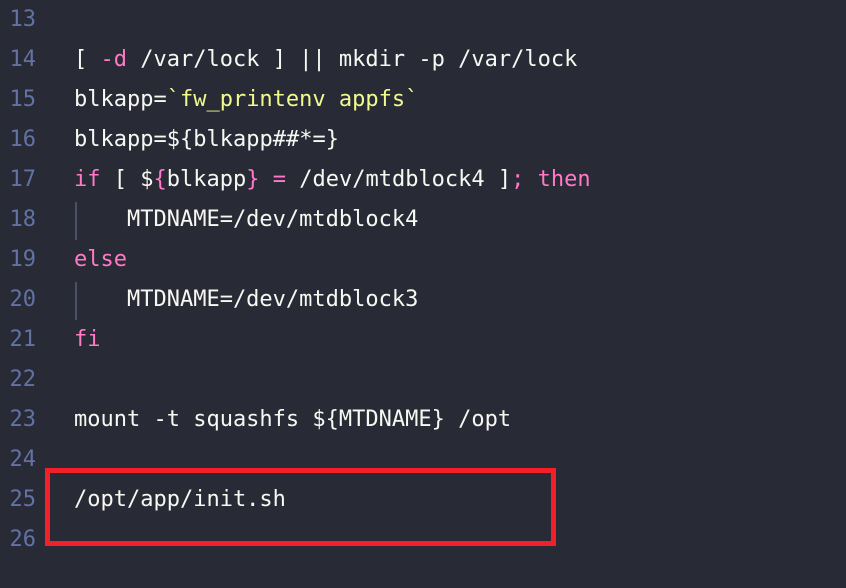 This screenshot has height=588, width=846. Describe the element at coordinates (279, 179) in the screenshot. I see `code-token-keyword: =` at that location.